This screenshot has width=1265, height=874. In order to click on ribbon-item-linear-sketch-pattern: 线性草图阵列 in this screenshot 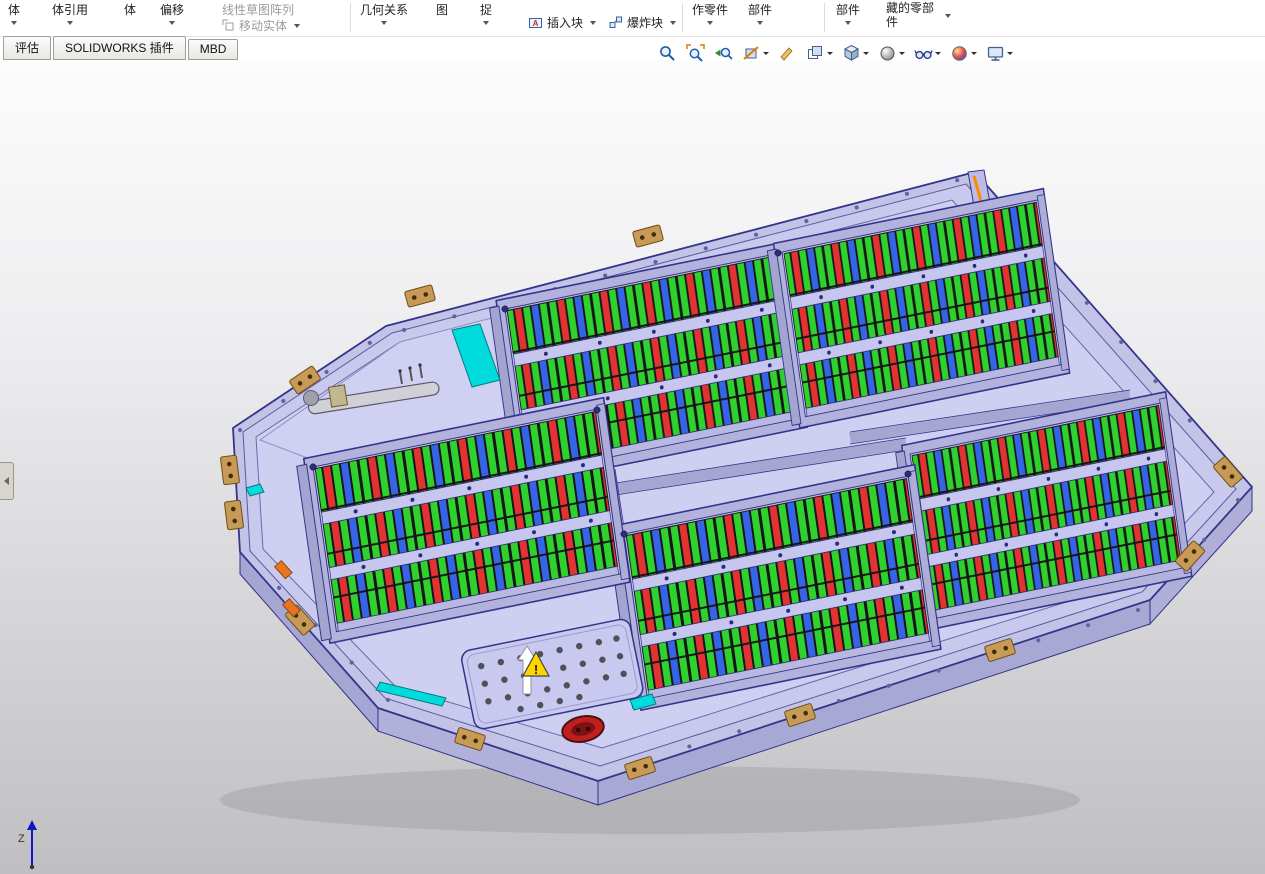, I will do `click(258, 9)`.